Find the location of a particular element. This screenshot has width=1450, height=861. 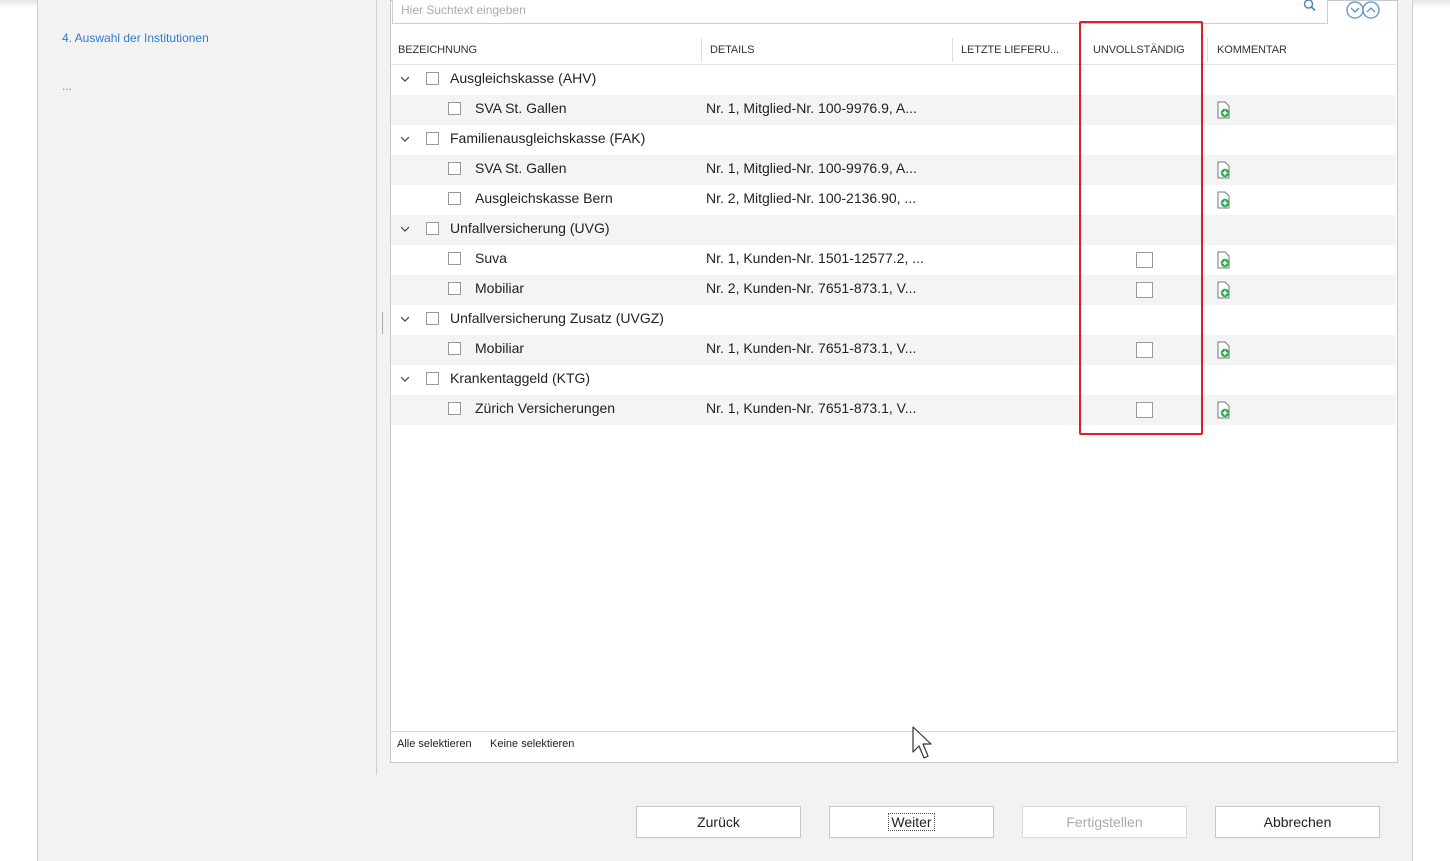

group-row: Ausgleichskasse (AHV) is located at coordinates (893, 80).